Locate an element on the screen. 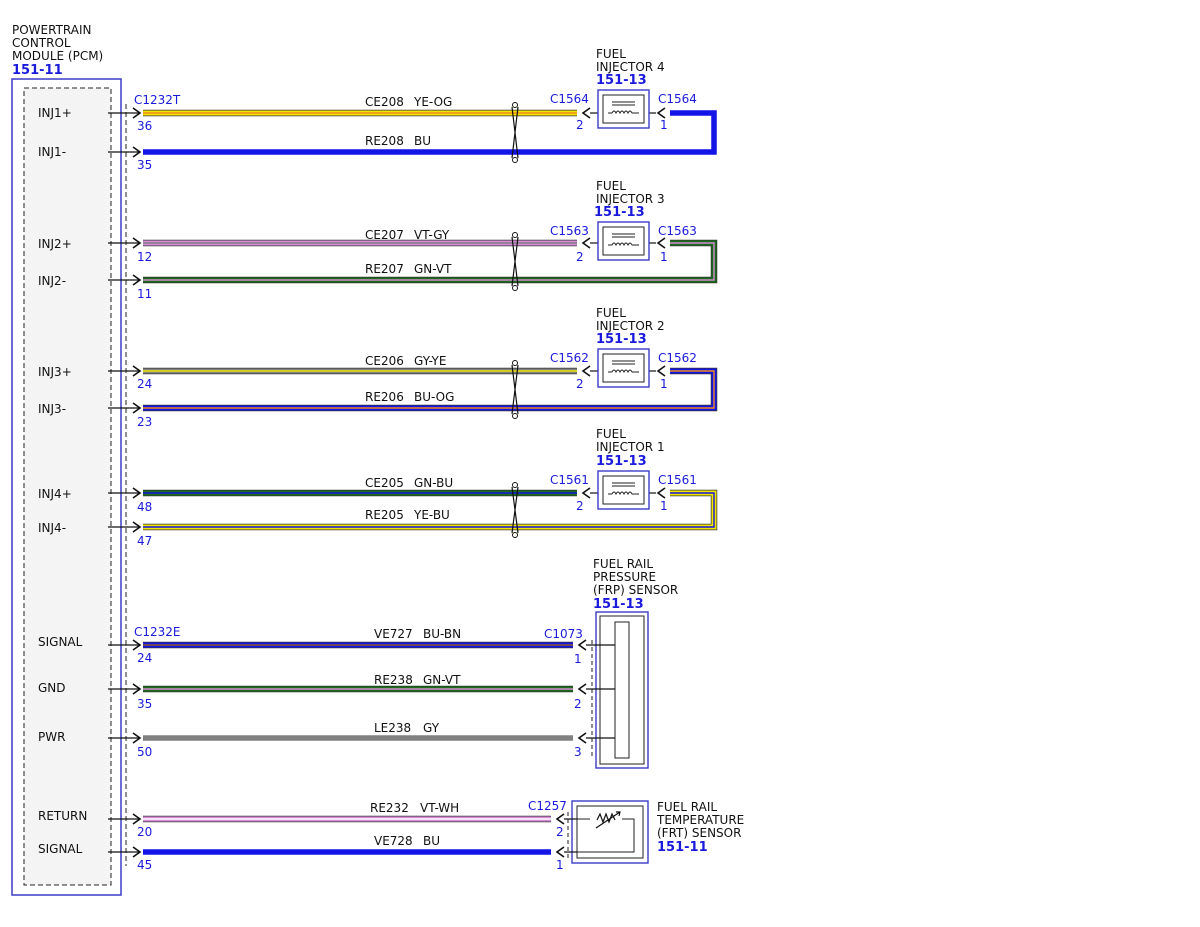  frt-code: 151-11 is located at coordinates (682, 847).